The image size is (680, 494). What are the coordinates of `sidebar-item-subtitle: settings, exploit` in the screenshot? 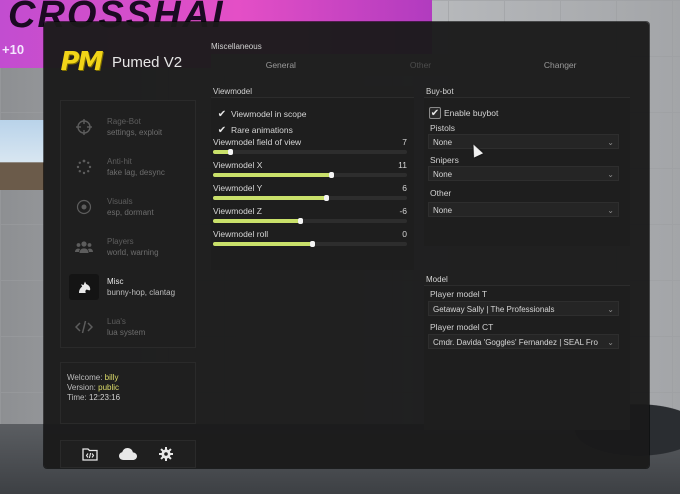 It's located at (135, 132).